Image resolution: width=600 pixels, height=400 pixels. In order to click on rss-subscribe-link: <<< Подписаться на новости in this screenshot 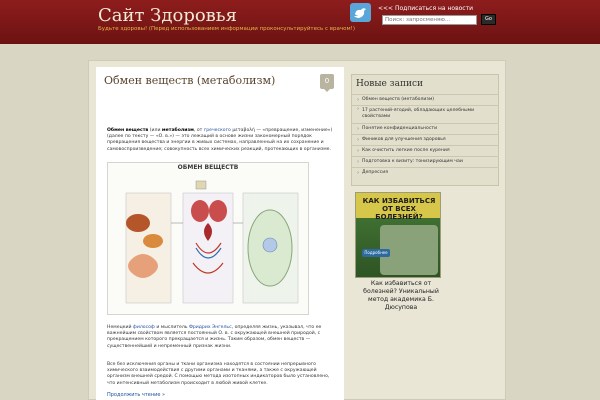, I will do `click(425, 8)`.